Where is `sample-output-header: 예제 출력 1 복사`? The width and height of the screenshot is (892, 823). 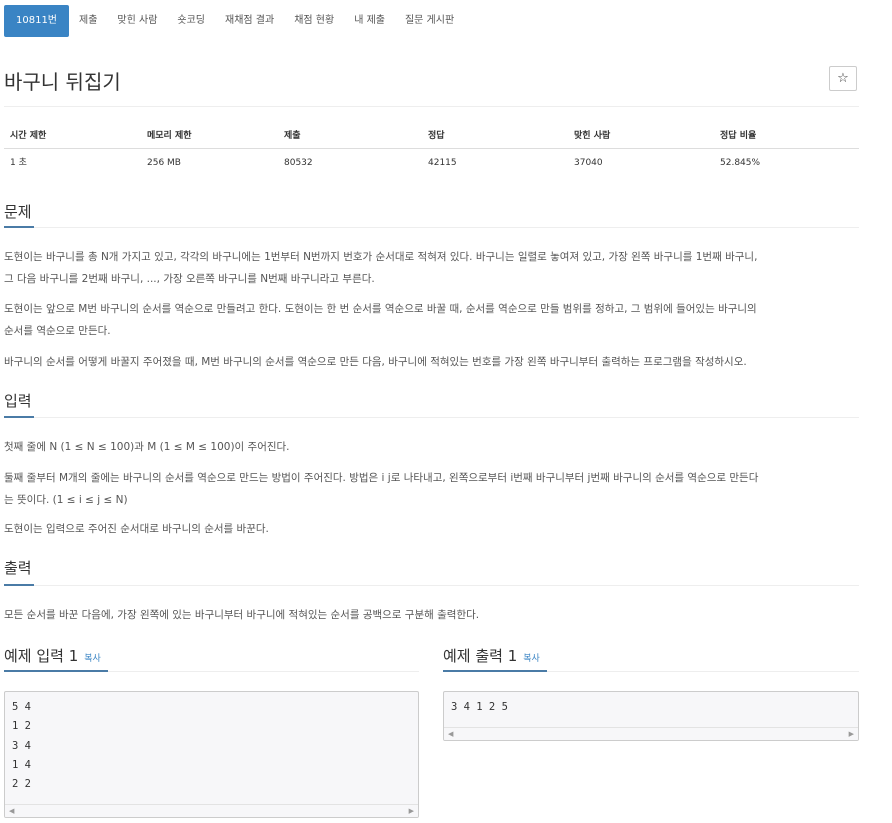 sample-output-header: 예제 출력 1 복사 is located at coordinates (491, 655).